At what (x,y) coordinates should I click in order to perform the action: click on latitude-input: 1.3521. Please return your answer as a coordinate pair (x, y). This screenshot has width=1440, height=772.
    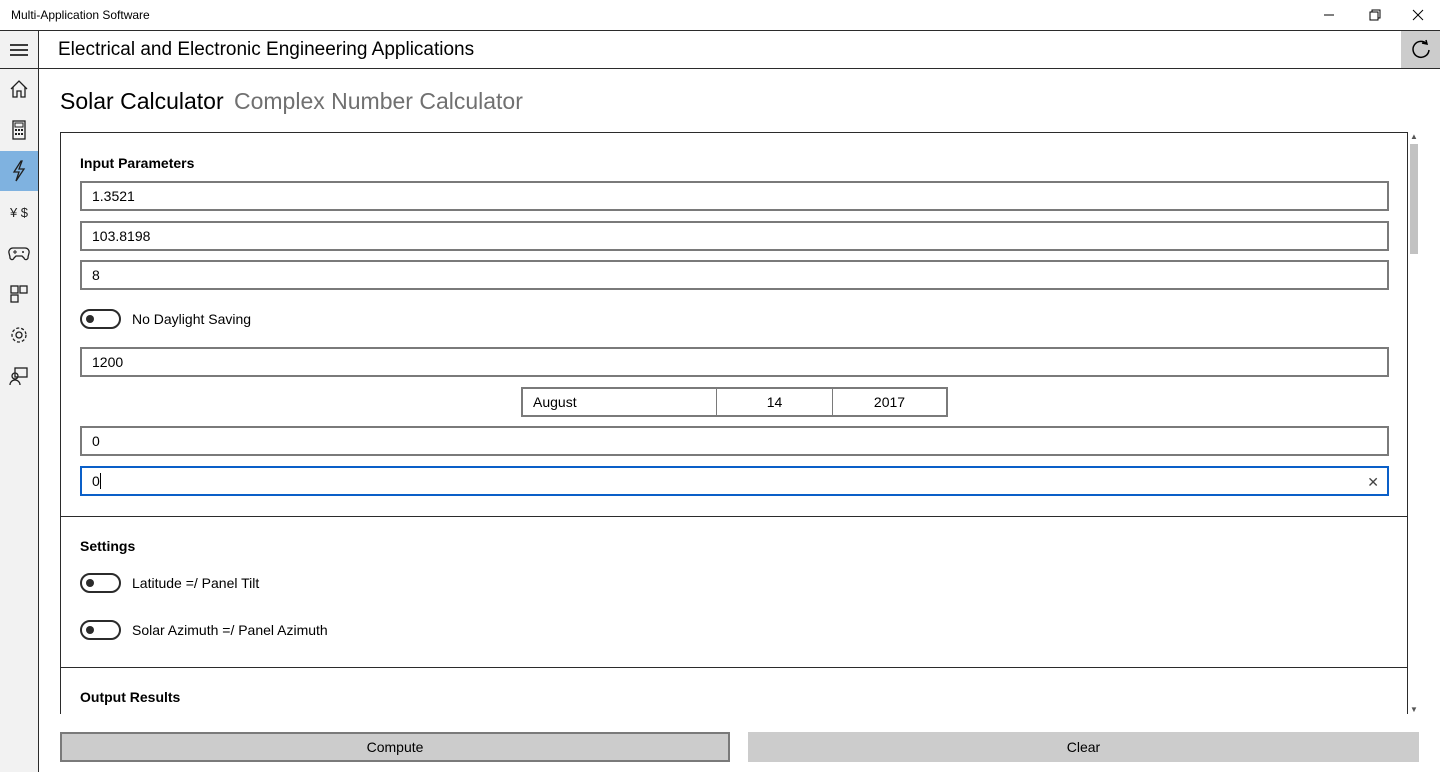
    Looking at the image, I should click on (734, 196).